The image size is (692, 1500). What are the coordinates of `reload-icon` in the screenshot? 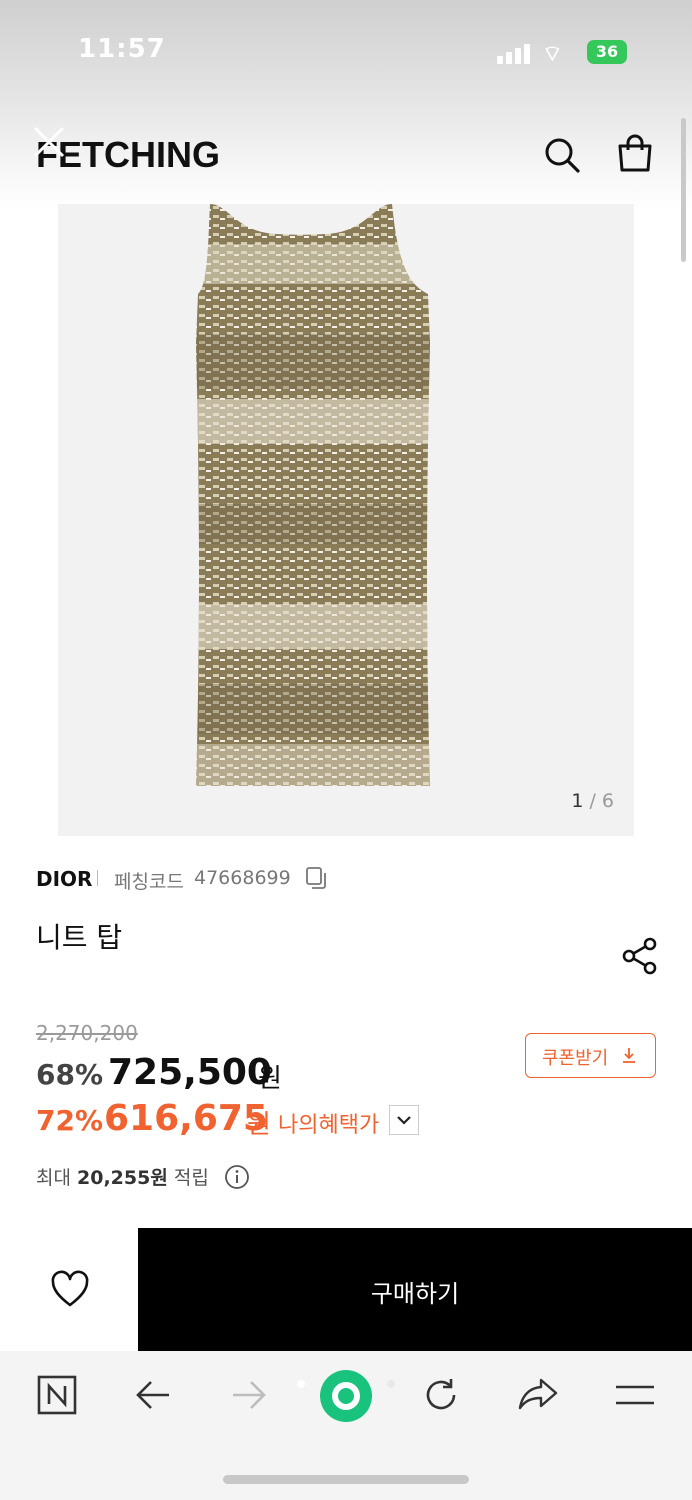 It's located at (441, 1395).